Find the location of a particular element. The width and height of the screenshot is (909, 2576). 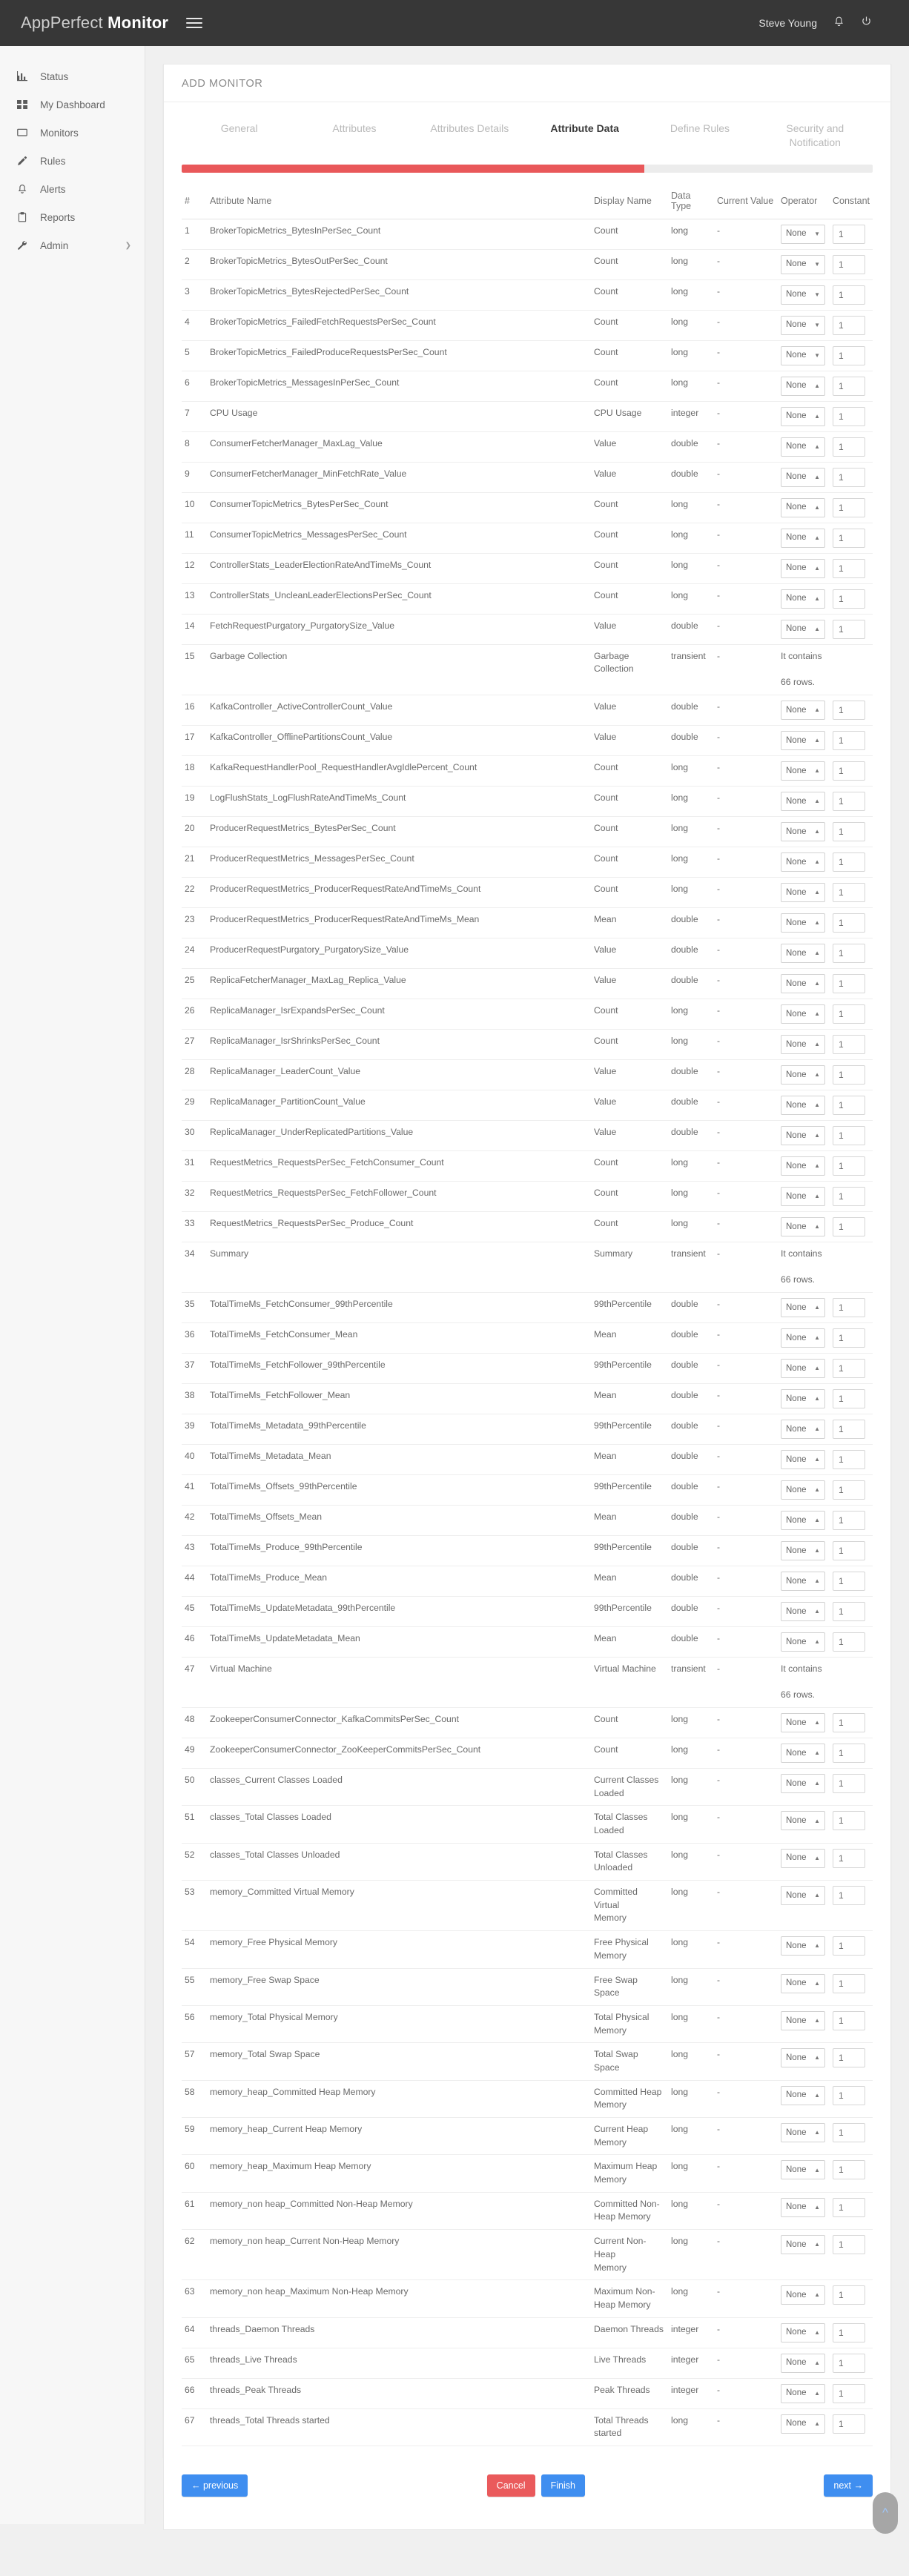

sidebar-item-status: Status is located at coordinates (72, 76).